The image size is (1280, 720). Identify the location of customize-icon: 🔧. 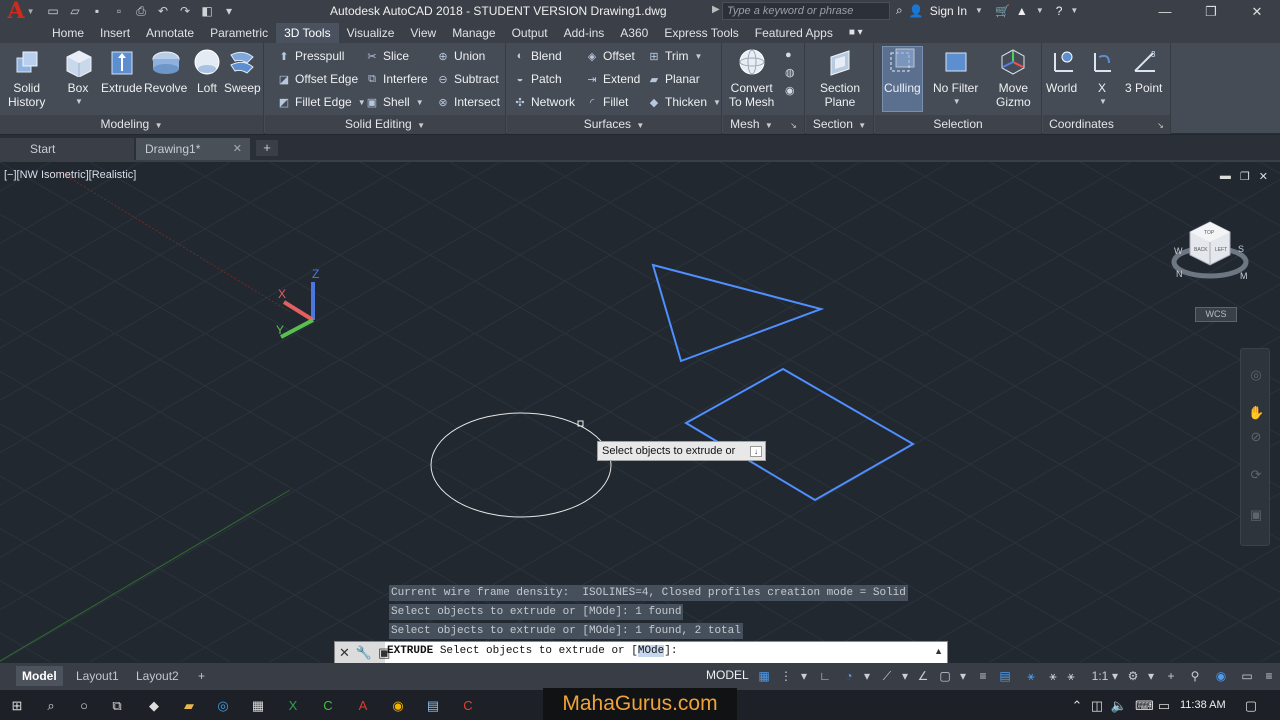
(364, 653).